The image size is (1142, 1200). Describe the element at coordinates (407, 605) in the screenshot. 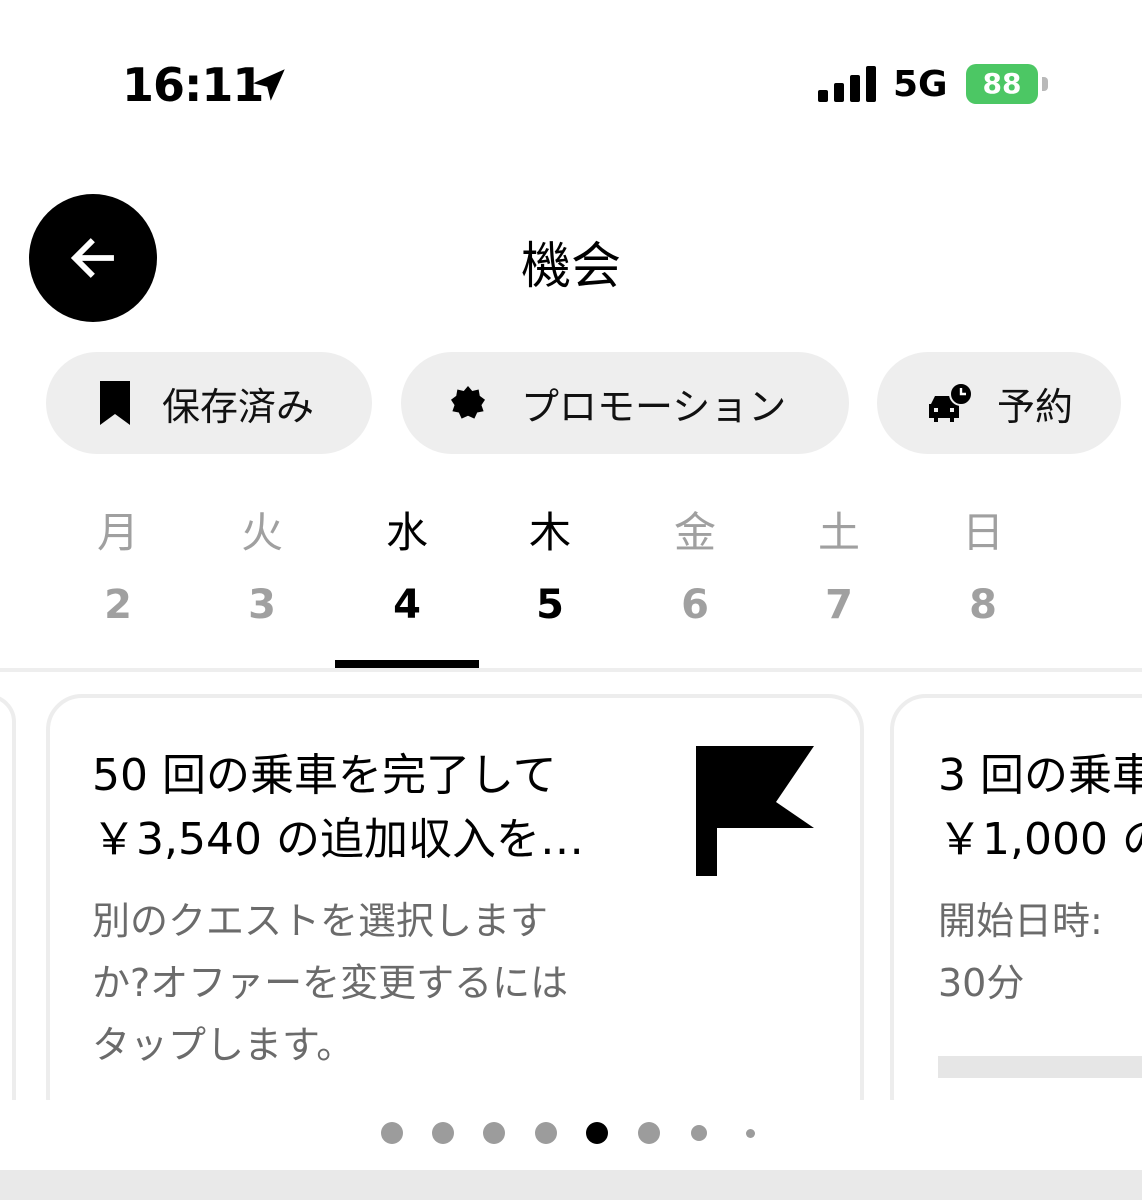

I see `day-number: 4` at that location.